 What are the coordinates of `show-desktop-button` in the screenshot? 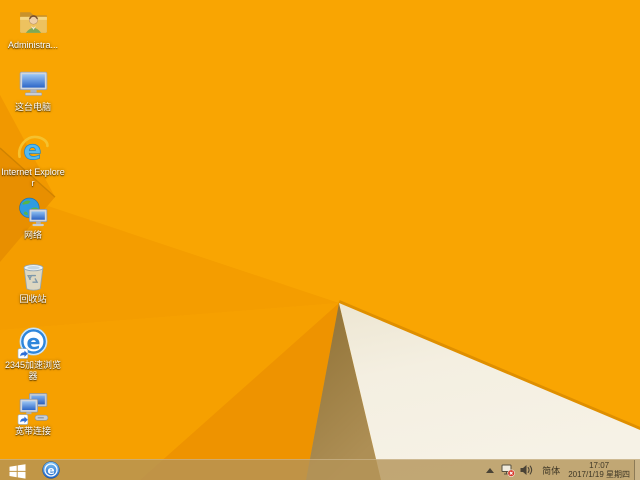 It's located at (637, 470).